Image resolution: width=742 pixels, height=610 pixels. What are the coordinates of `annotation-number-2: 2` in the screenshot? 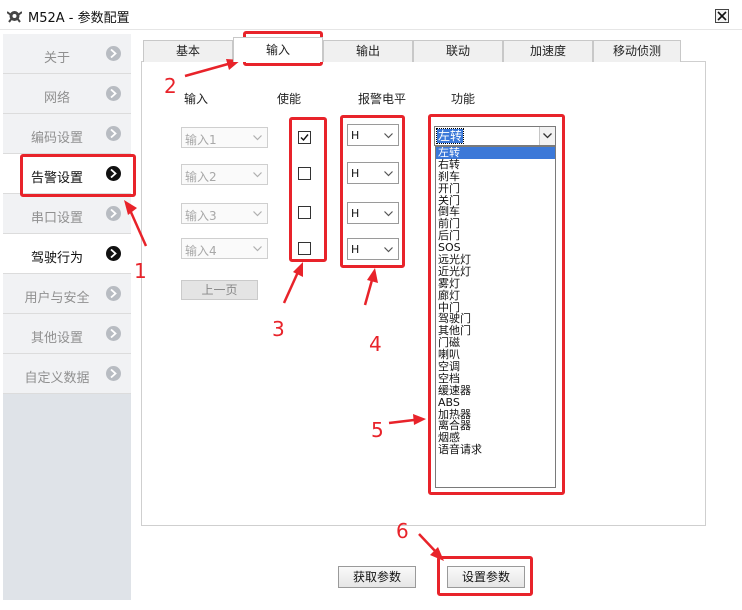 It's located at (170, 86).